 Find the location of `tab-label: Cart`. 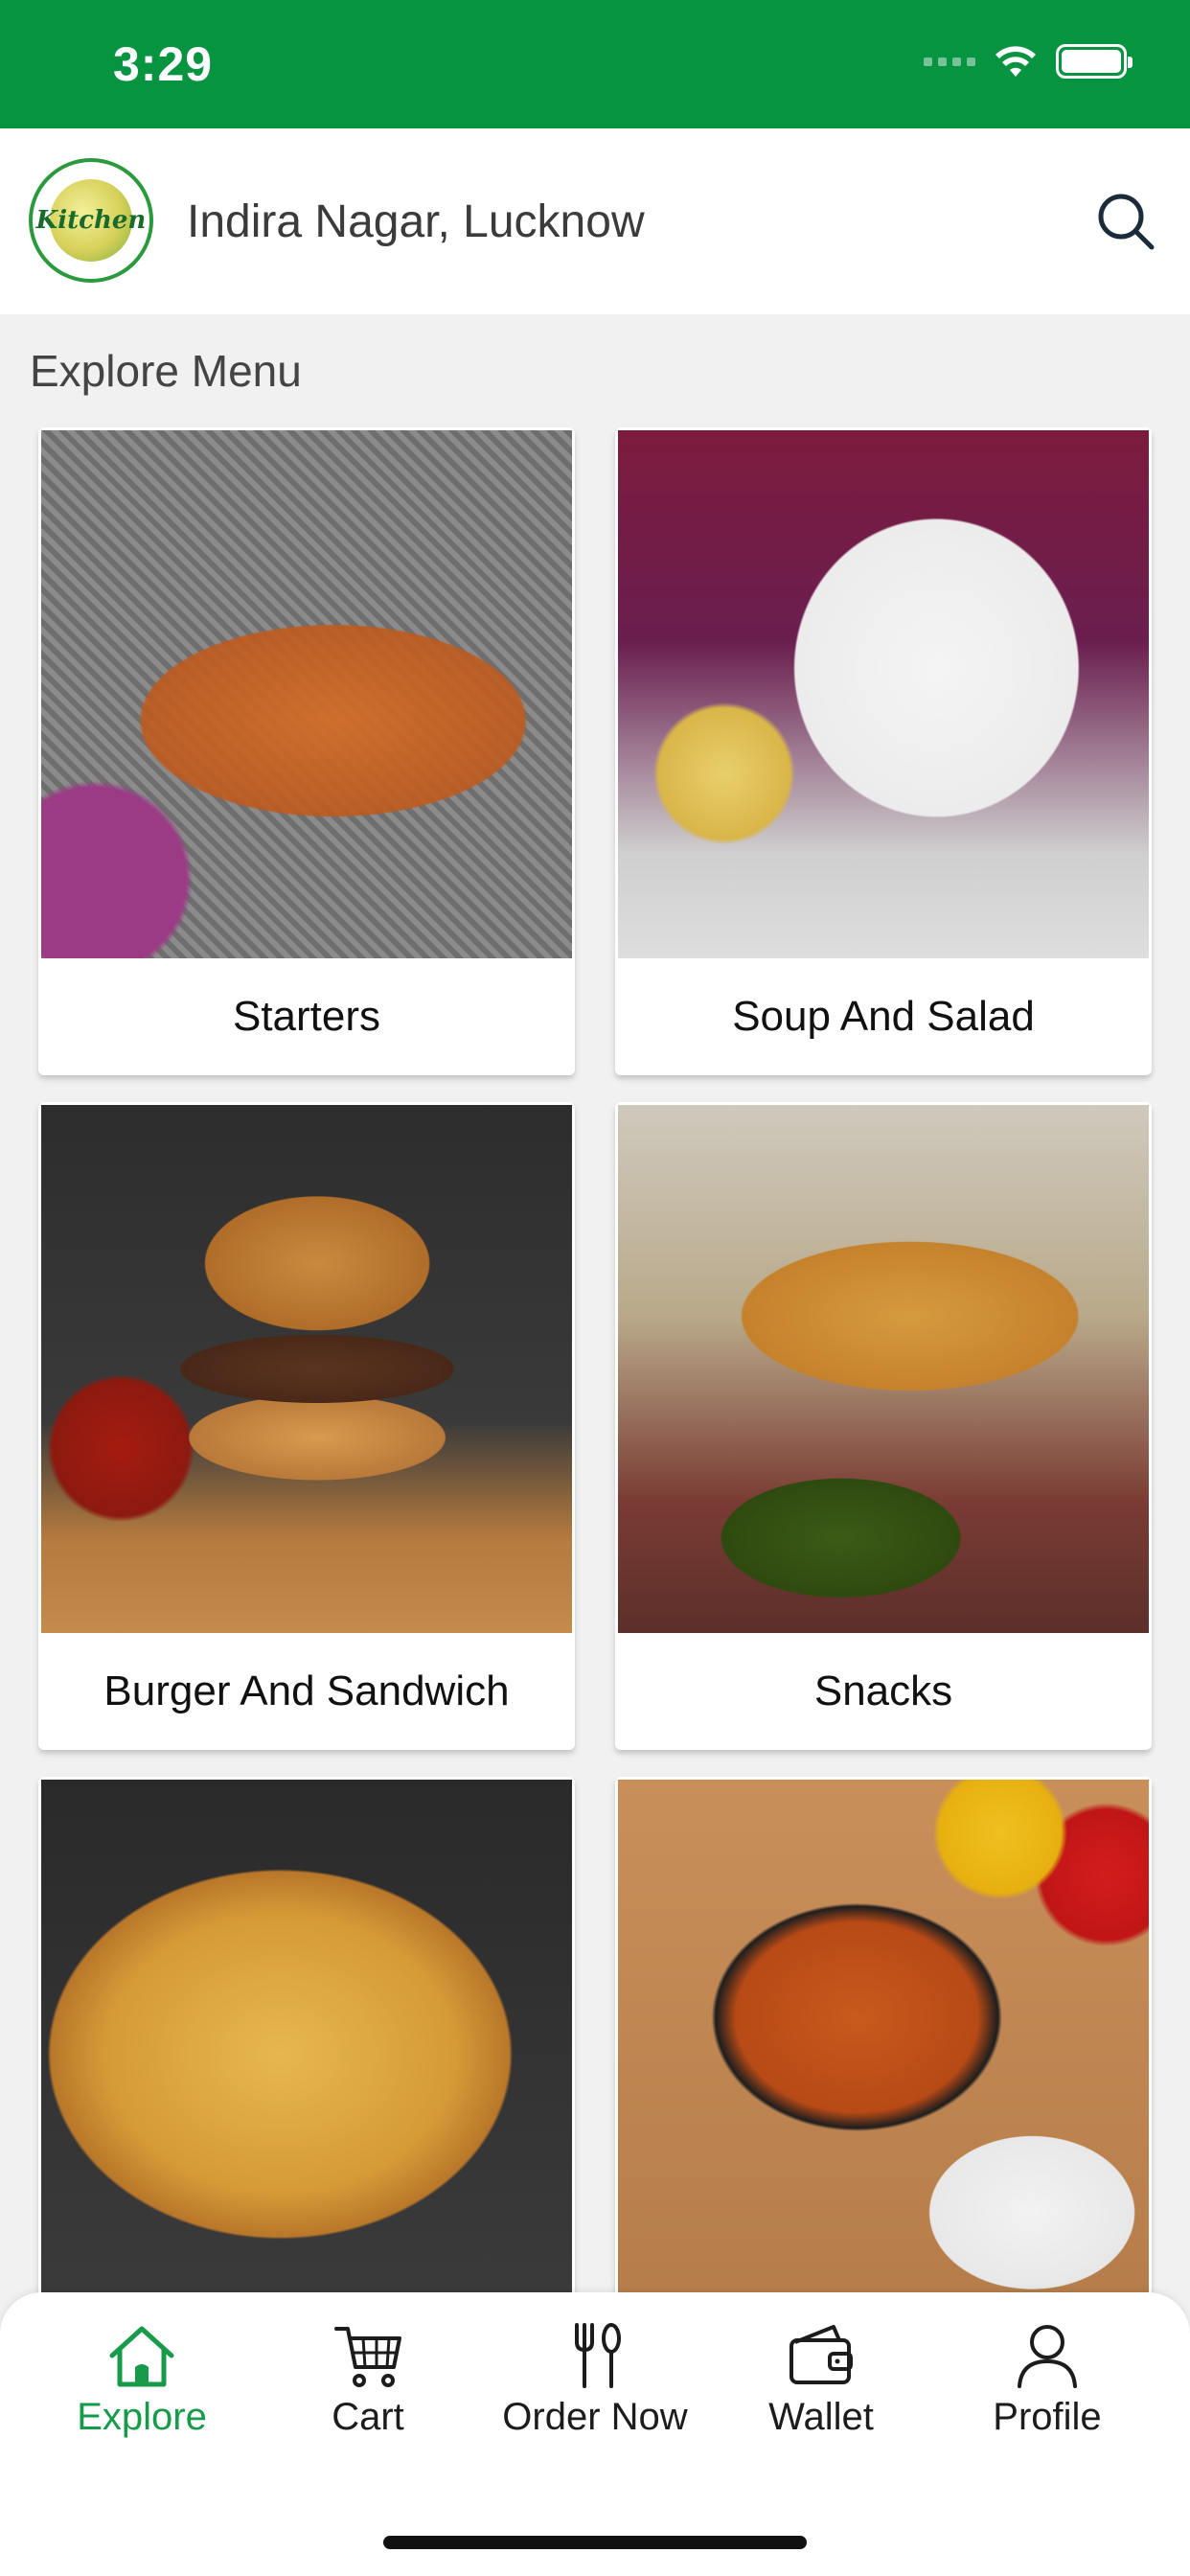

tab-label: Cart is located at coordinates (368, 2417).